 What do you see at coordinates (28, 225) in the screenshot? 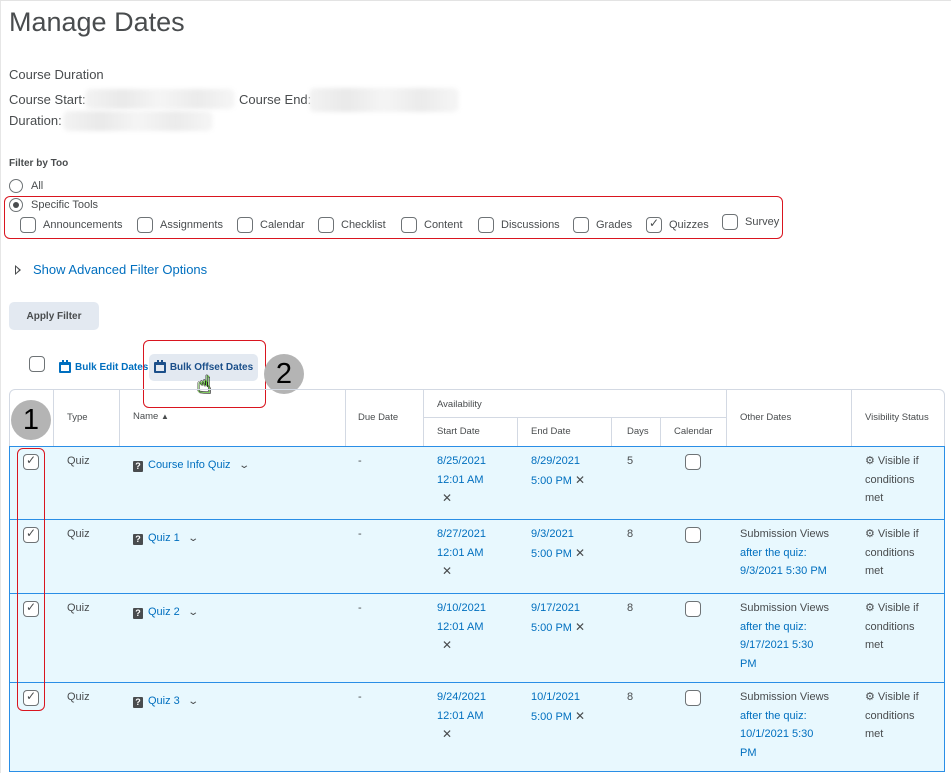
I see `tool-checkbox-announcements` at bounding box center [28, 225].